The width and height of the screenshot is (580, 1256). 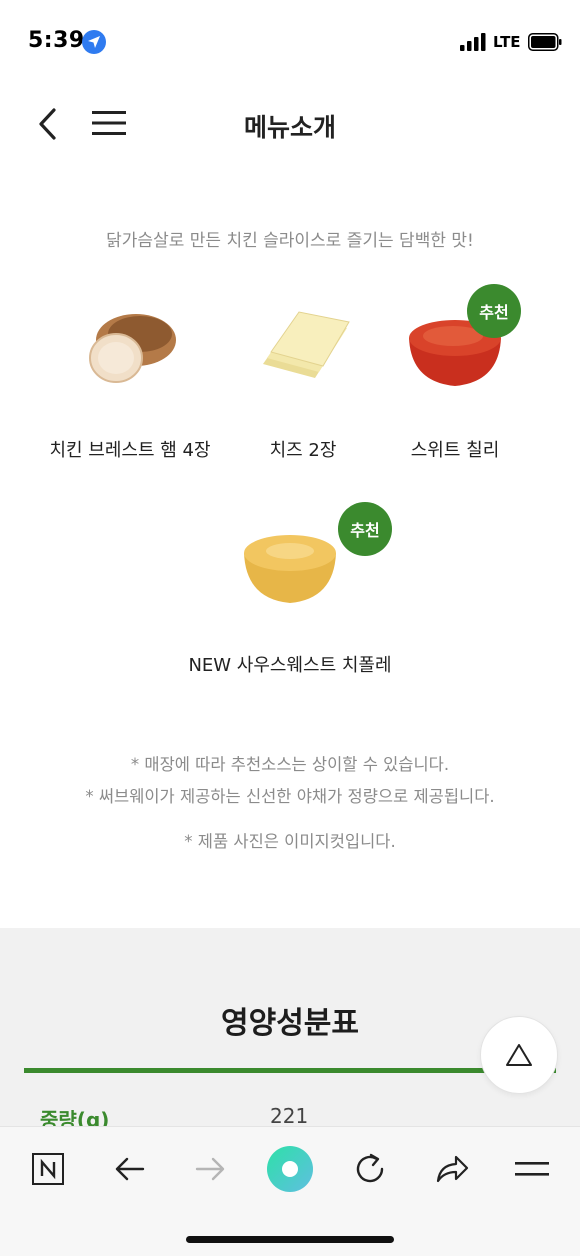 What do you see at coordinates (94, 42) in the screenshot?
I see `location-arrow-icon` at bounding box center [94, 42].